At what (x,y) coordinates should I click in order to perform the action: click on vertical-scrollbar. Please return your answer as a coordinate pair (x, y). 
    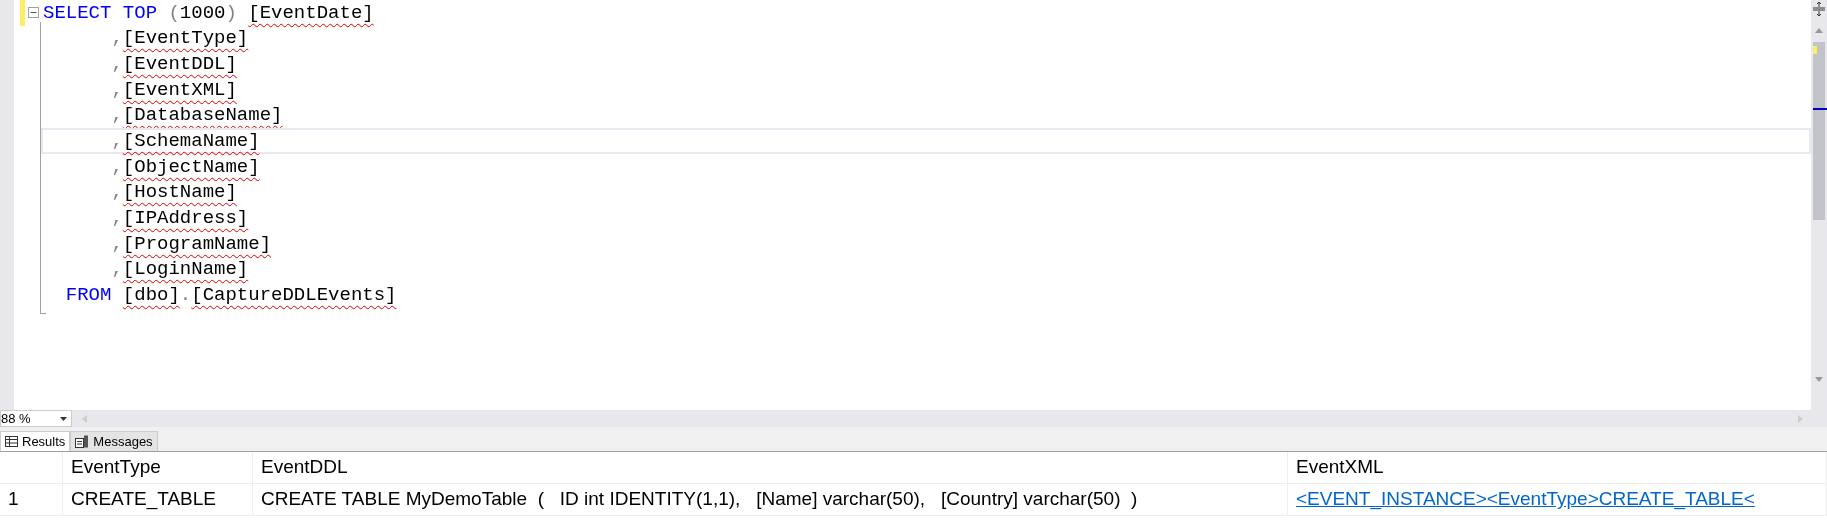
    Looking at the image, I should click on (1819, 205).